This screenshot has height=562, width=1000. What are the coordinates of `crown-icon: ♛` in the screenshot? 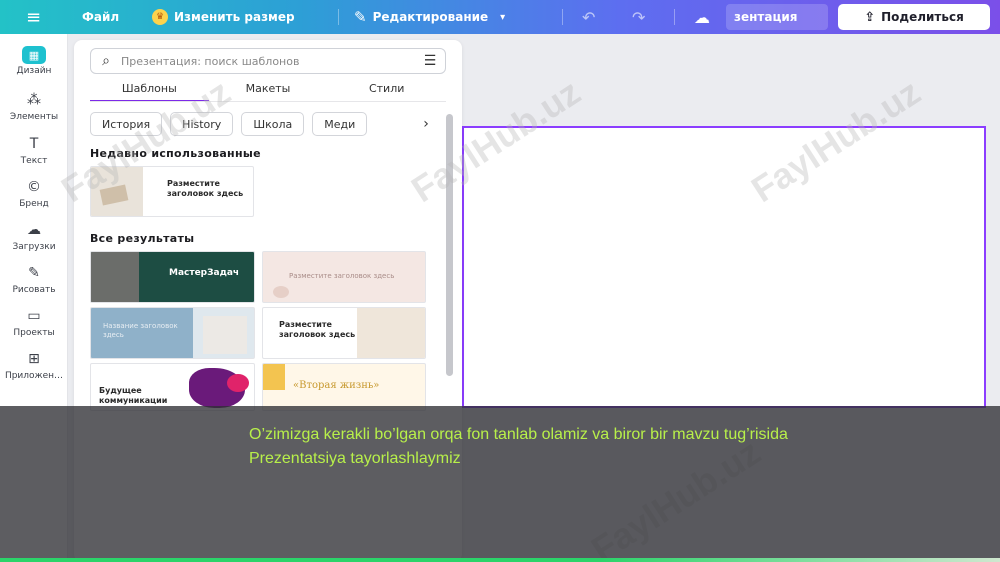 It's located at (160, 17).